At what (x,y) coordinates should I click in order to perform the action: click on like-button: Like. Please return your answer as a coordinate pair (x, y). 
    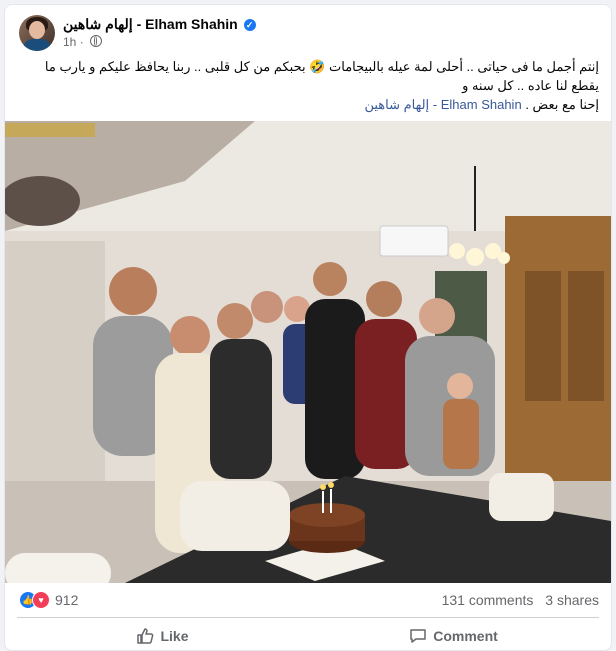
    Looking at the image, I should click on (162, 636).